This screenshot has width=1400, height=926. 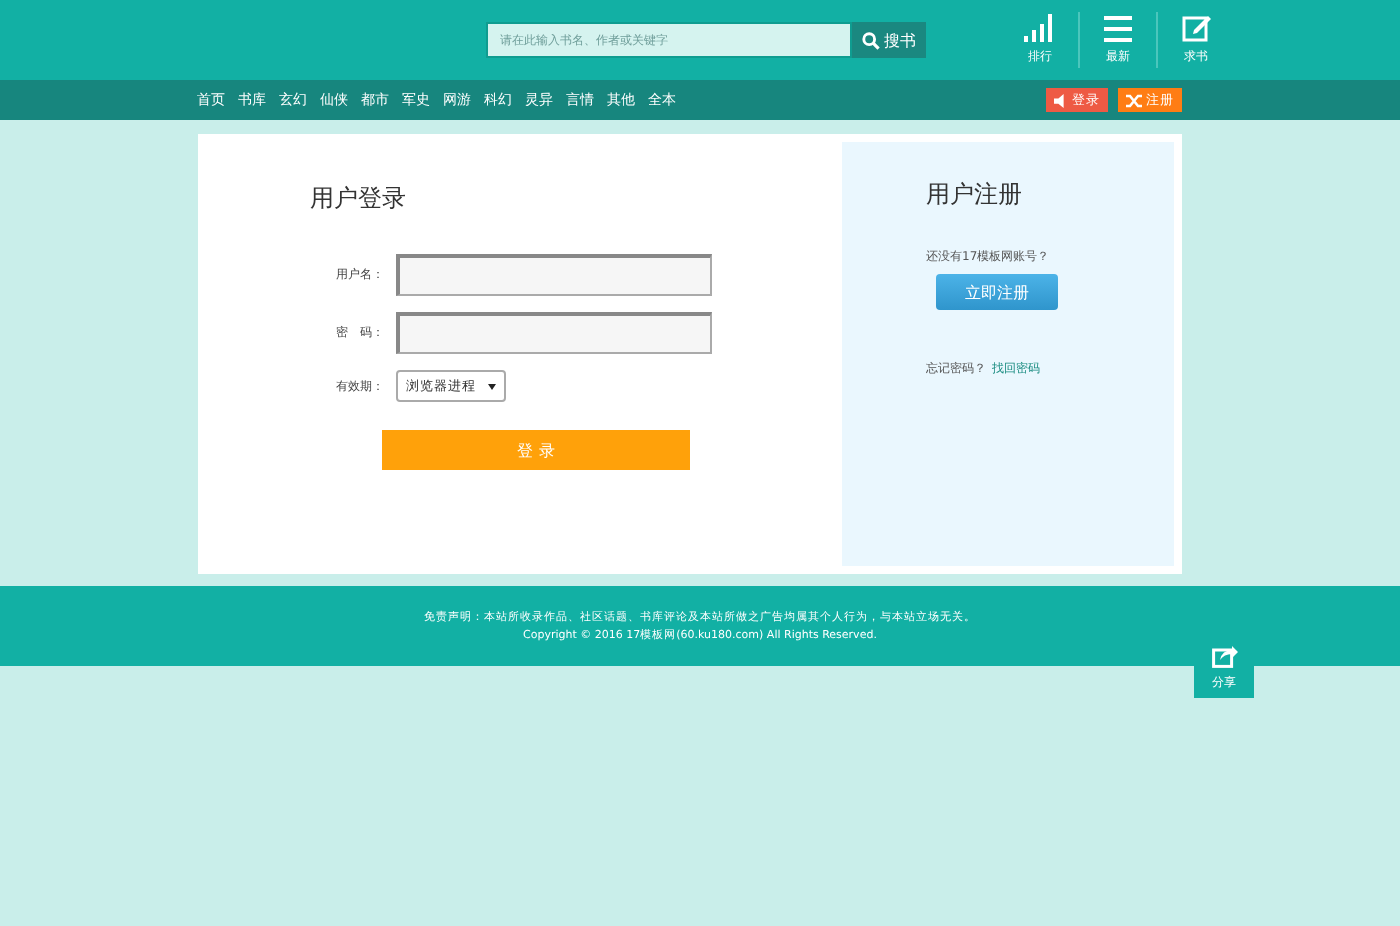 What do you see at coordinates (871, 40) in the screenshot?
I see `search-icon` at bounding box center [871, 40].